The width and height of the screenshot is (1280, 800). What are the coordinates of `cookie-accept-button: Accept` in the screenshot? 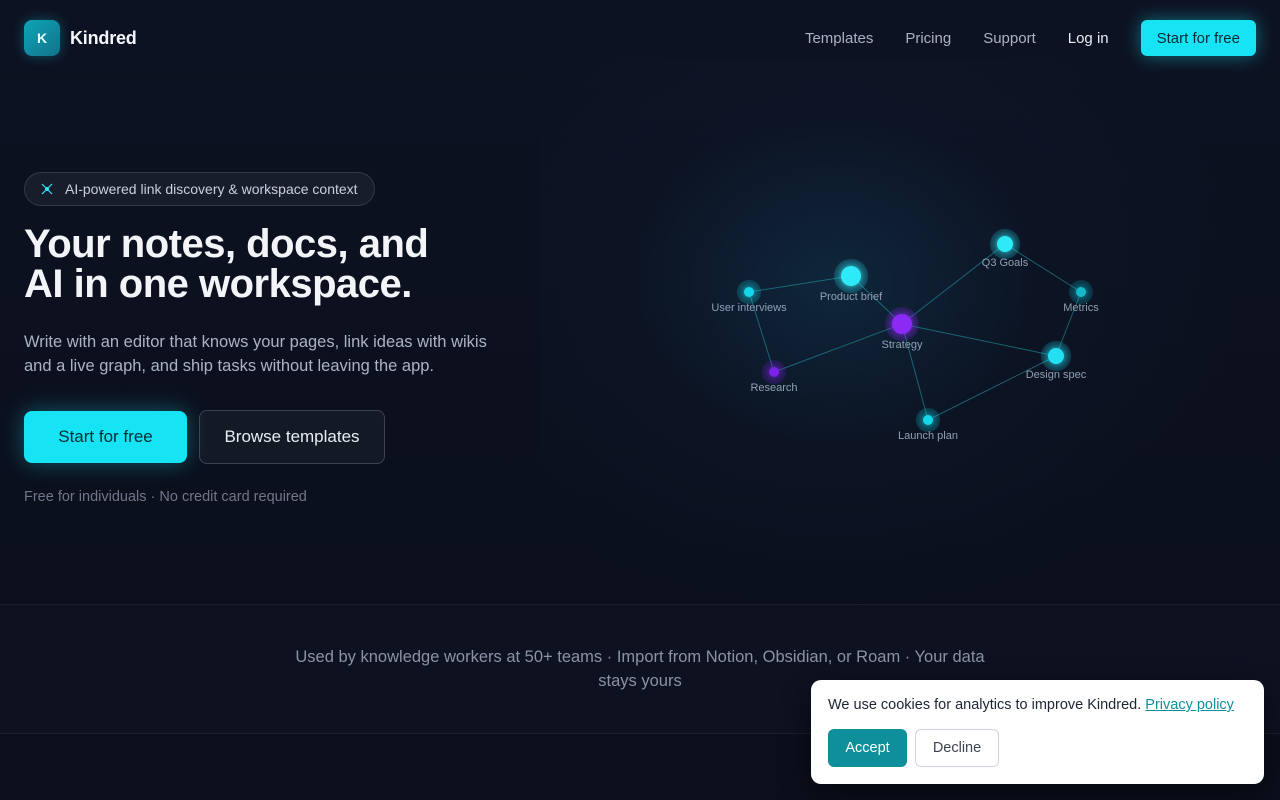 It's located at (867, 748).